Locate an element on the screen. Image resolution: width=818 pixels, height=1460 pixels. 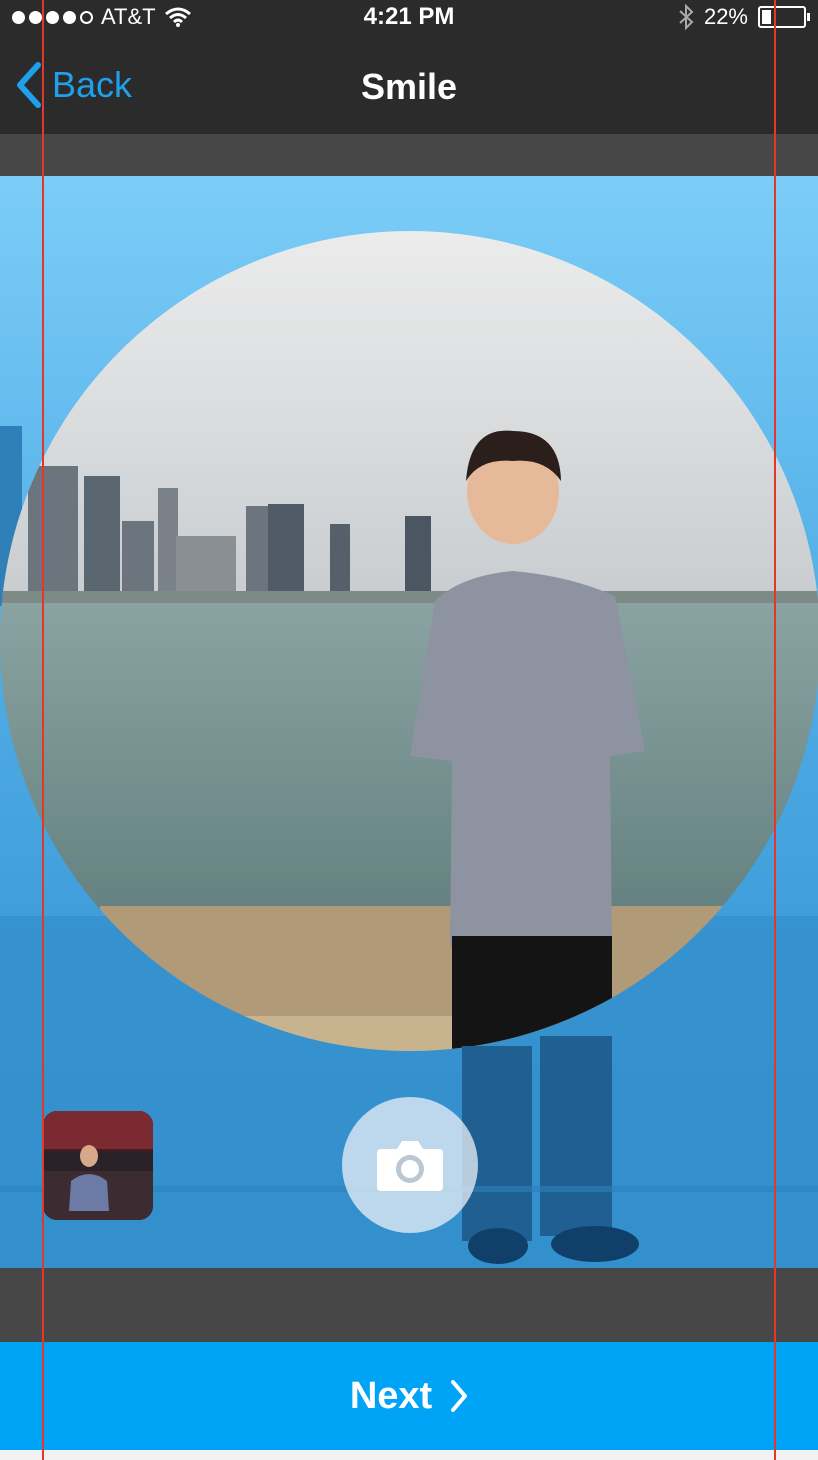
navigation-bar: Back Smile is located at coordinates (409, 85).